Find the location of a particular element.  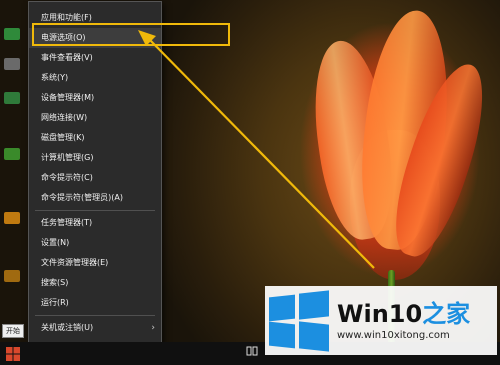

menu-item-network-connections: 网络连接(W) is located at coordinates (95, 118).